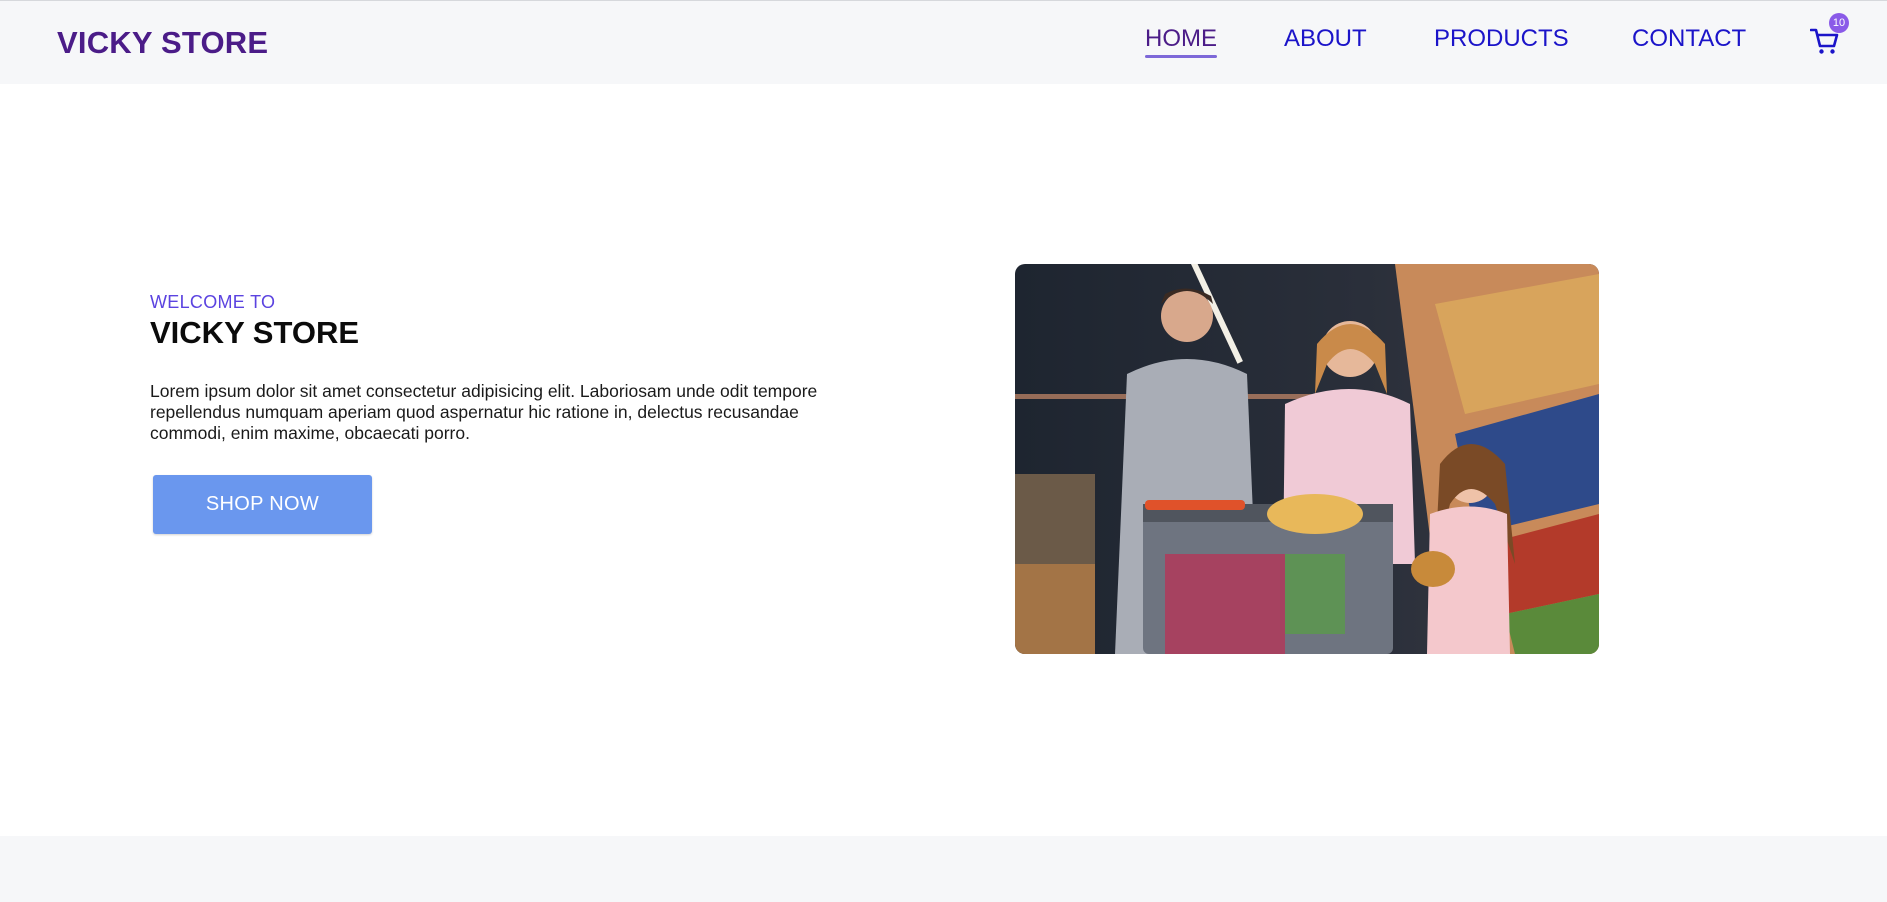 This screenshot has width=1887, height=902. Describe the element at coordinates (1839, 23) in the screenshot. I see `cart-count-badge: 10` at that location.